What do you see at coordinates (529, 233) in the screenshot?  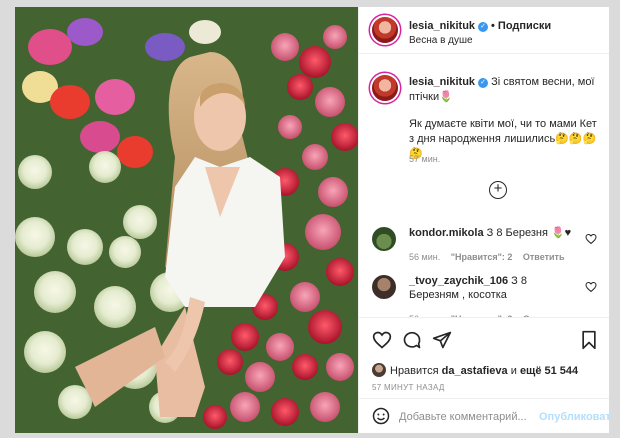 I see `comment-body: З 8 Березня 🌷♥` at bounding box center [529, 233].